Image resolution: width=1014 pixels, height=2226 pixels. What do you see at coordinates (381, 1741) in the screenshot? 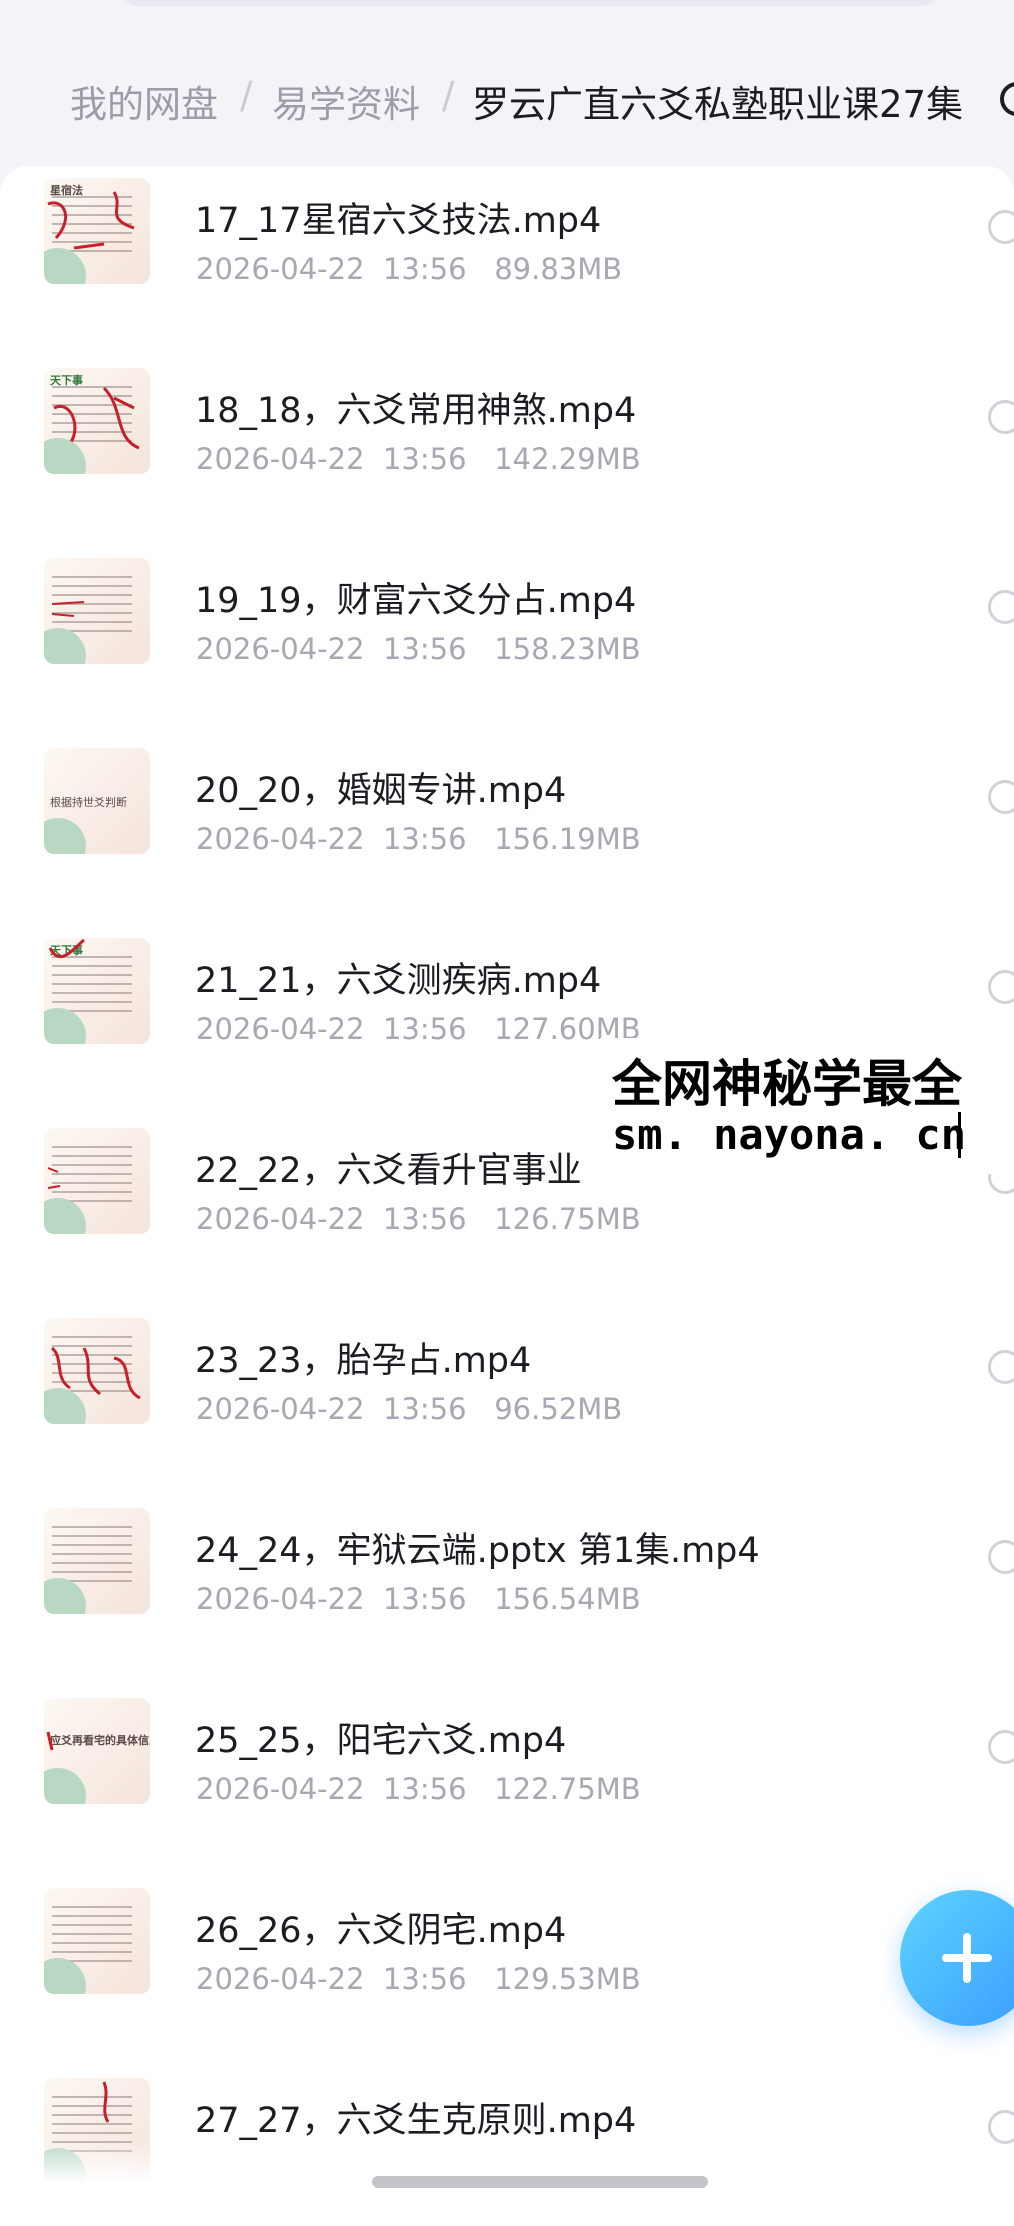
I see `file-name: 25_25，阳宅六爻.mp4` at bounding box center [381, 1741].